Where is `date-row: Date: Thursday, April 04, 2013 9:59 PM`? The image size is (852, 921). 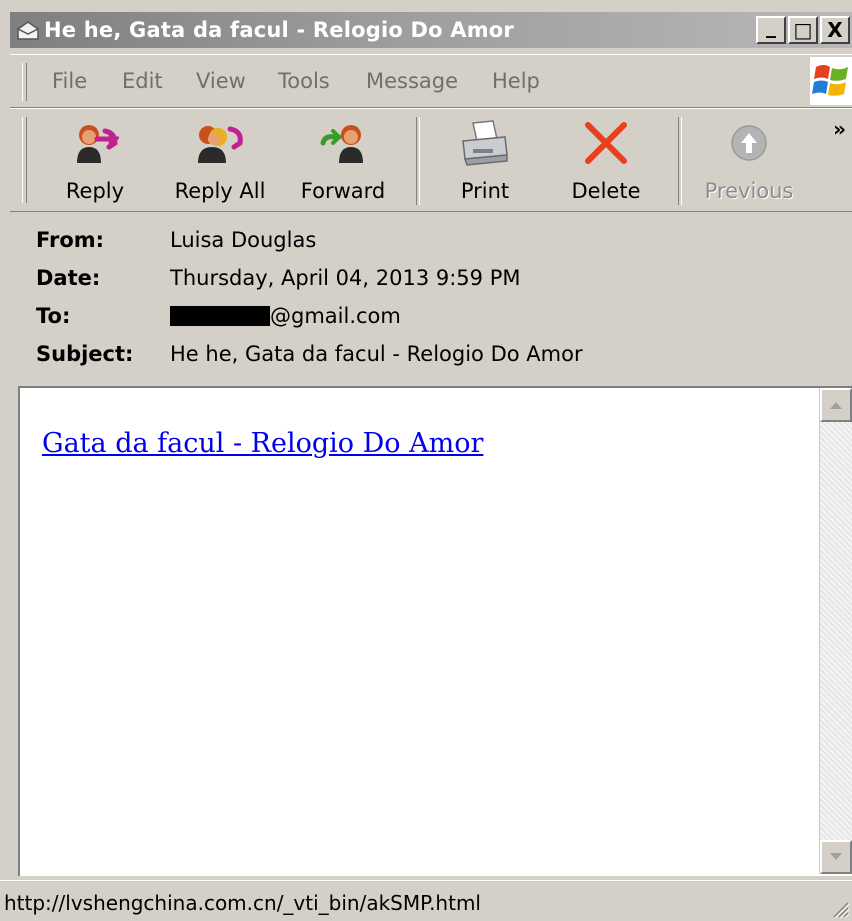
date-row: Date: Thursday, April 04, 2013 9:59 PM is located at coordinates (436, 285).